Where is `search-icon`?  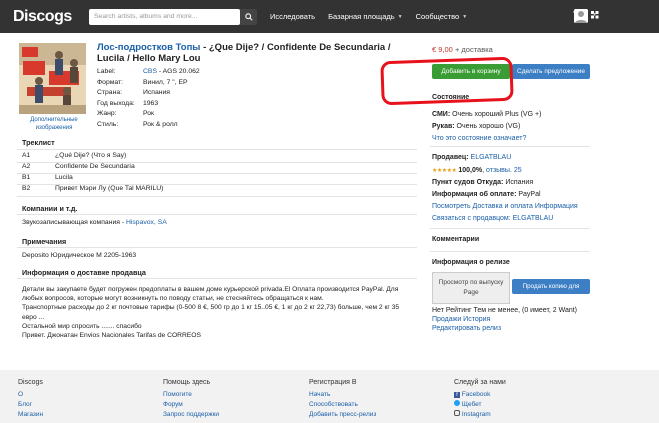 search-icon is located at coordinates (248, 16).